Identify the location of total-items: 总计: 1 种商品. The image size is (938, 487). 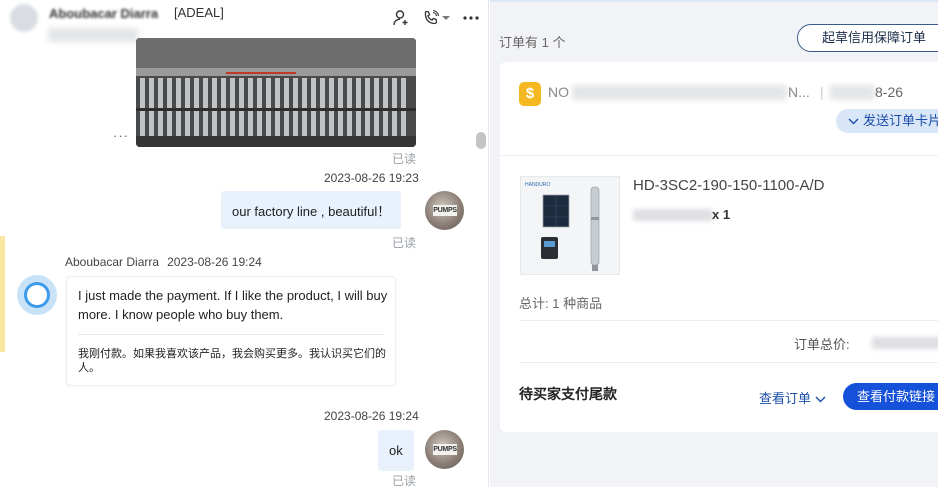
(561, 303).